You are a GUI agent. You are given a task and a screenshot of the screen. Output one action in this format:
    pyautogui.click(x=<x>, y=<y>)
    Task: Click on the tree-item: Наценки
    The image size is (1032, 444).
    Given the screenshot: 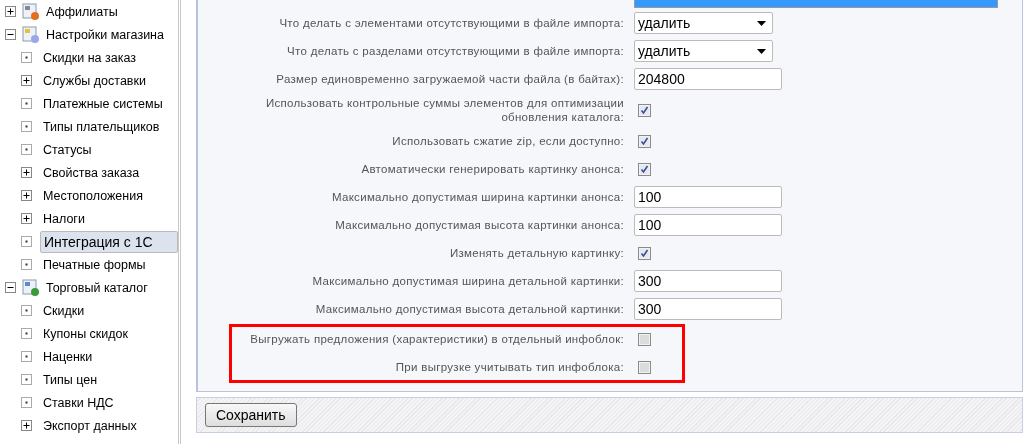 What is the action you would take?
    pyautogui.click(x=68, y=356)
    